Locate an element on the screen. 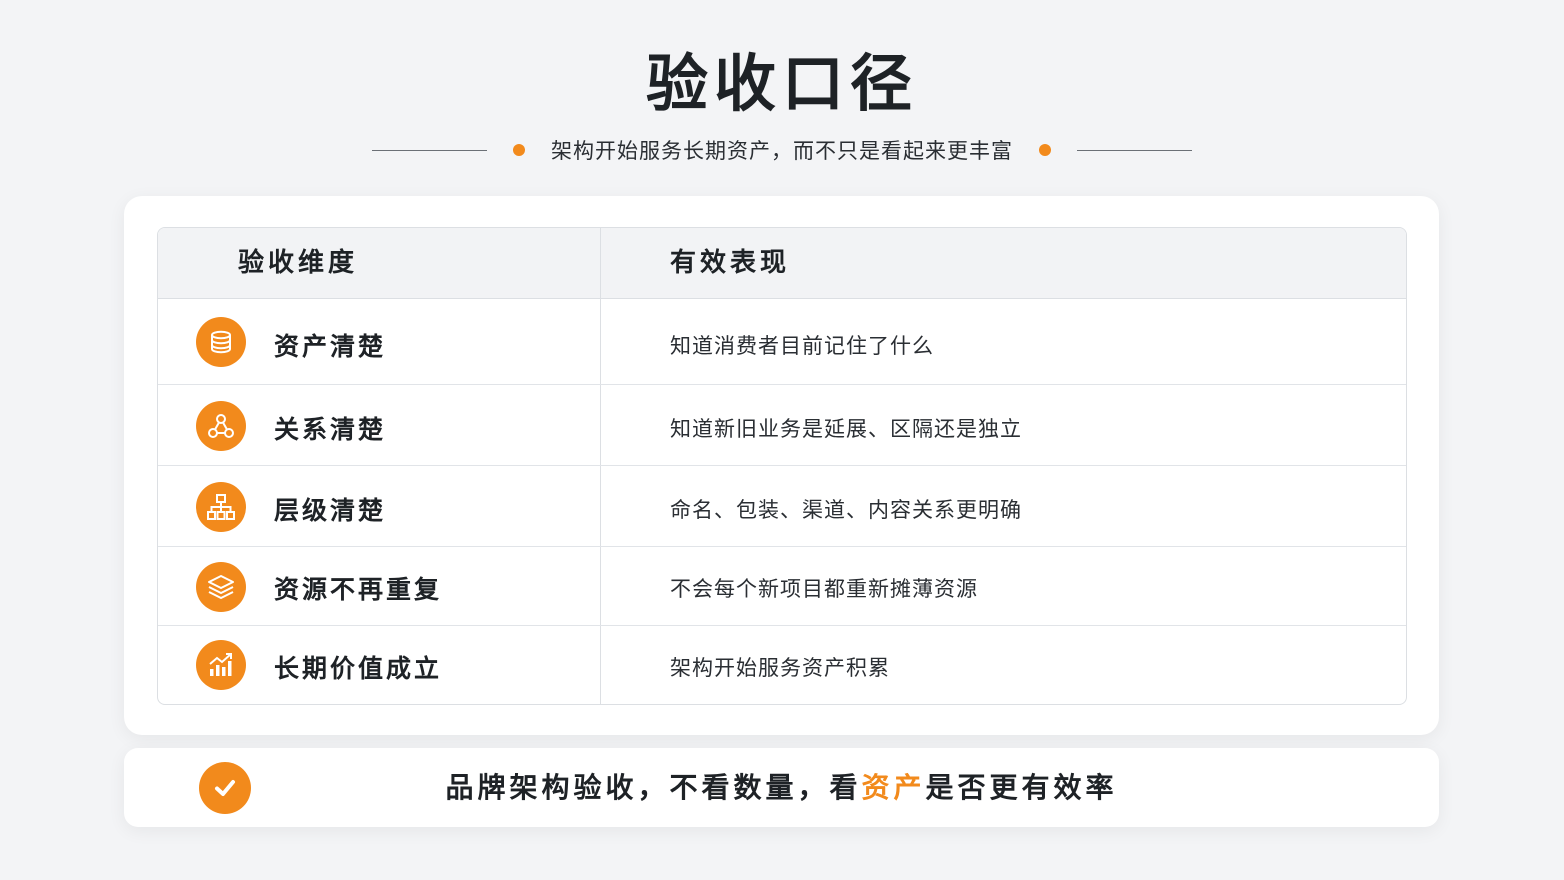 The image size is (1564, 880). header-performance: 有效表现 is located at coordinates (730, 263).